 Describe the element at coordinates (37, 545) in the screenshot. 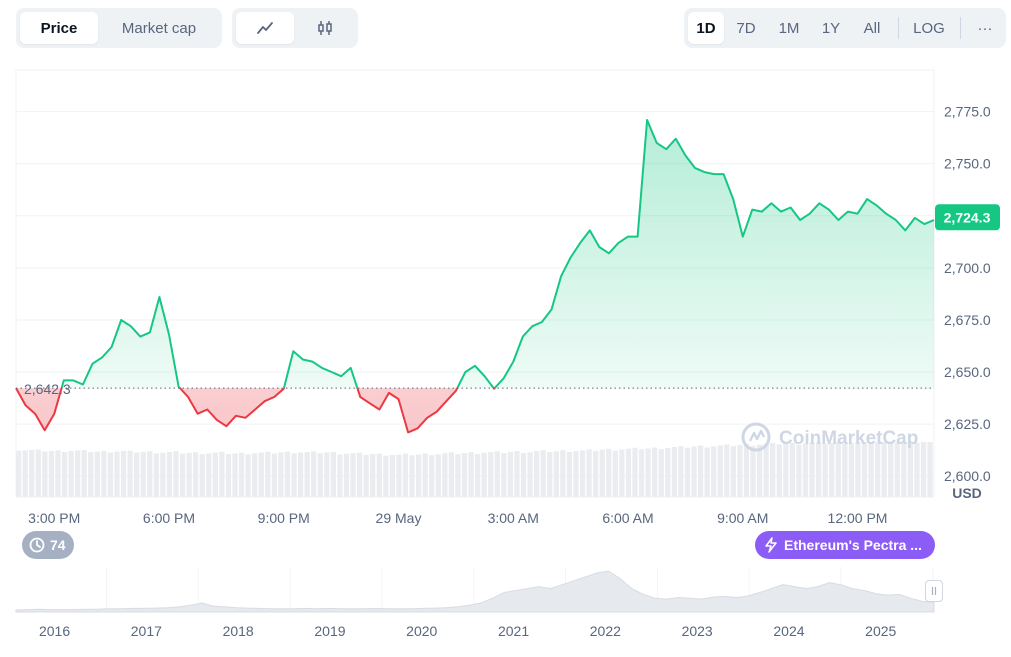

I see `history-icon` at that location.